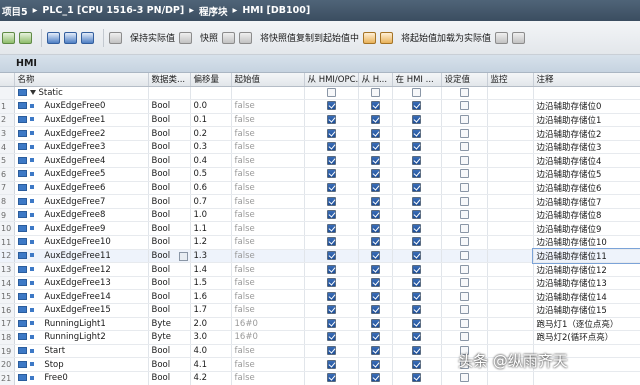 The image size is (640, 385). Describe the element at coordinates (586, 147) in the screenshot. I see `comment-cell: 边沿辅助存储位3` at that location.